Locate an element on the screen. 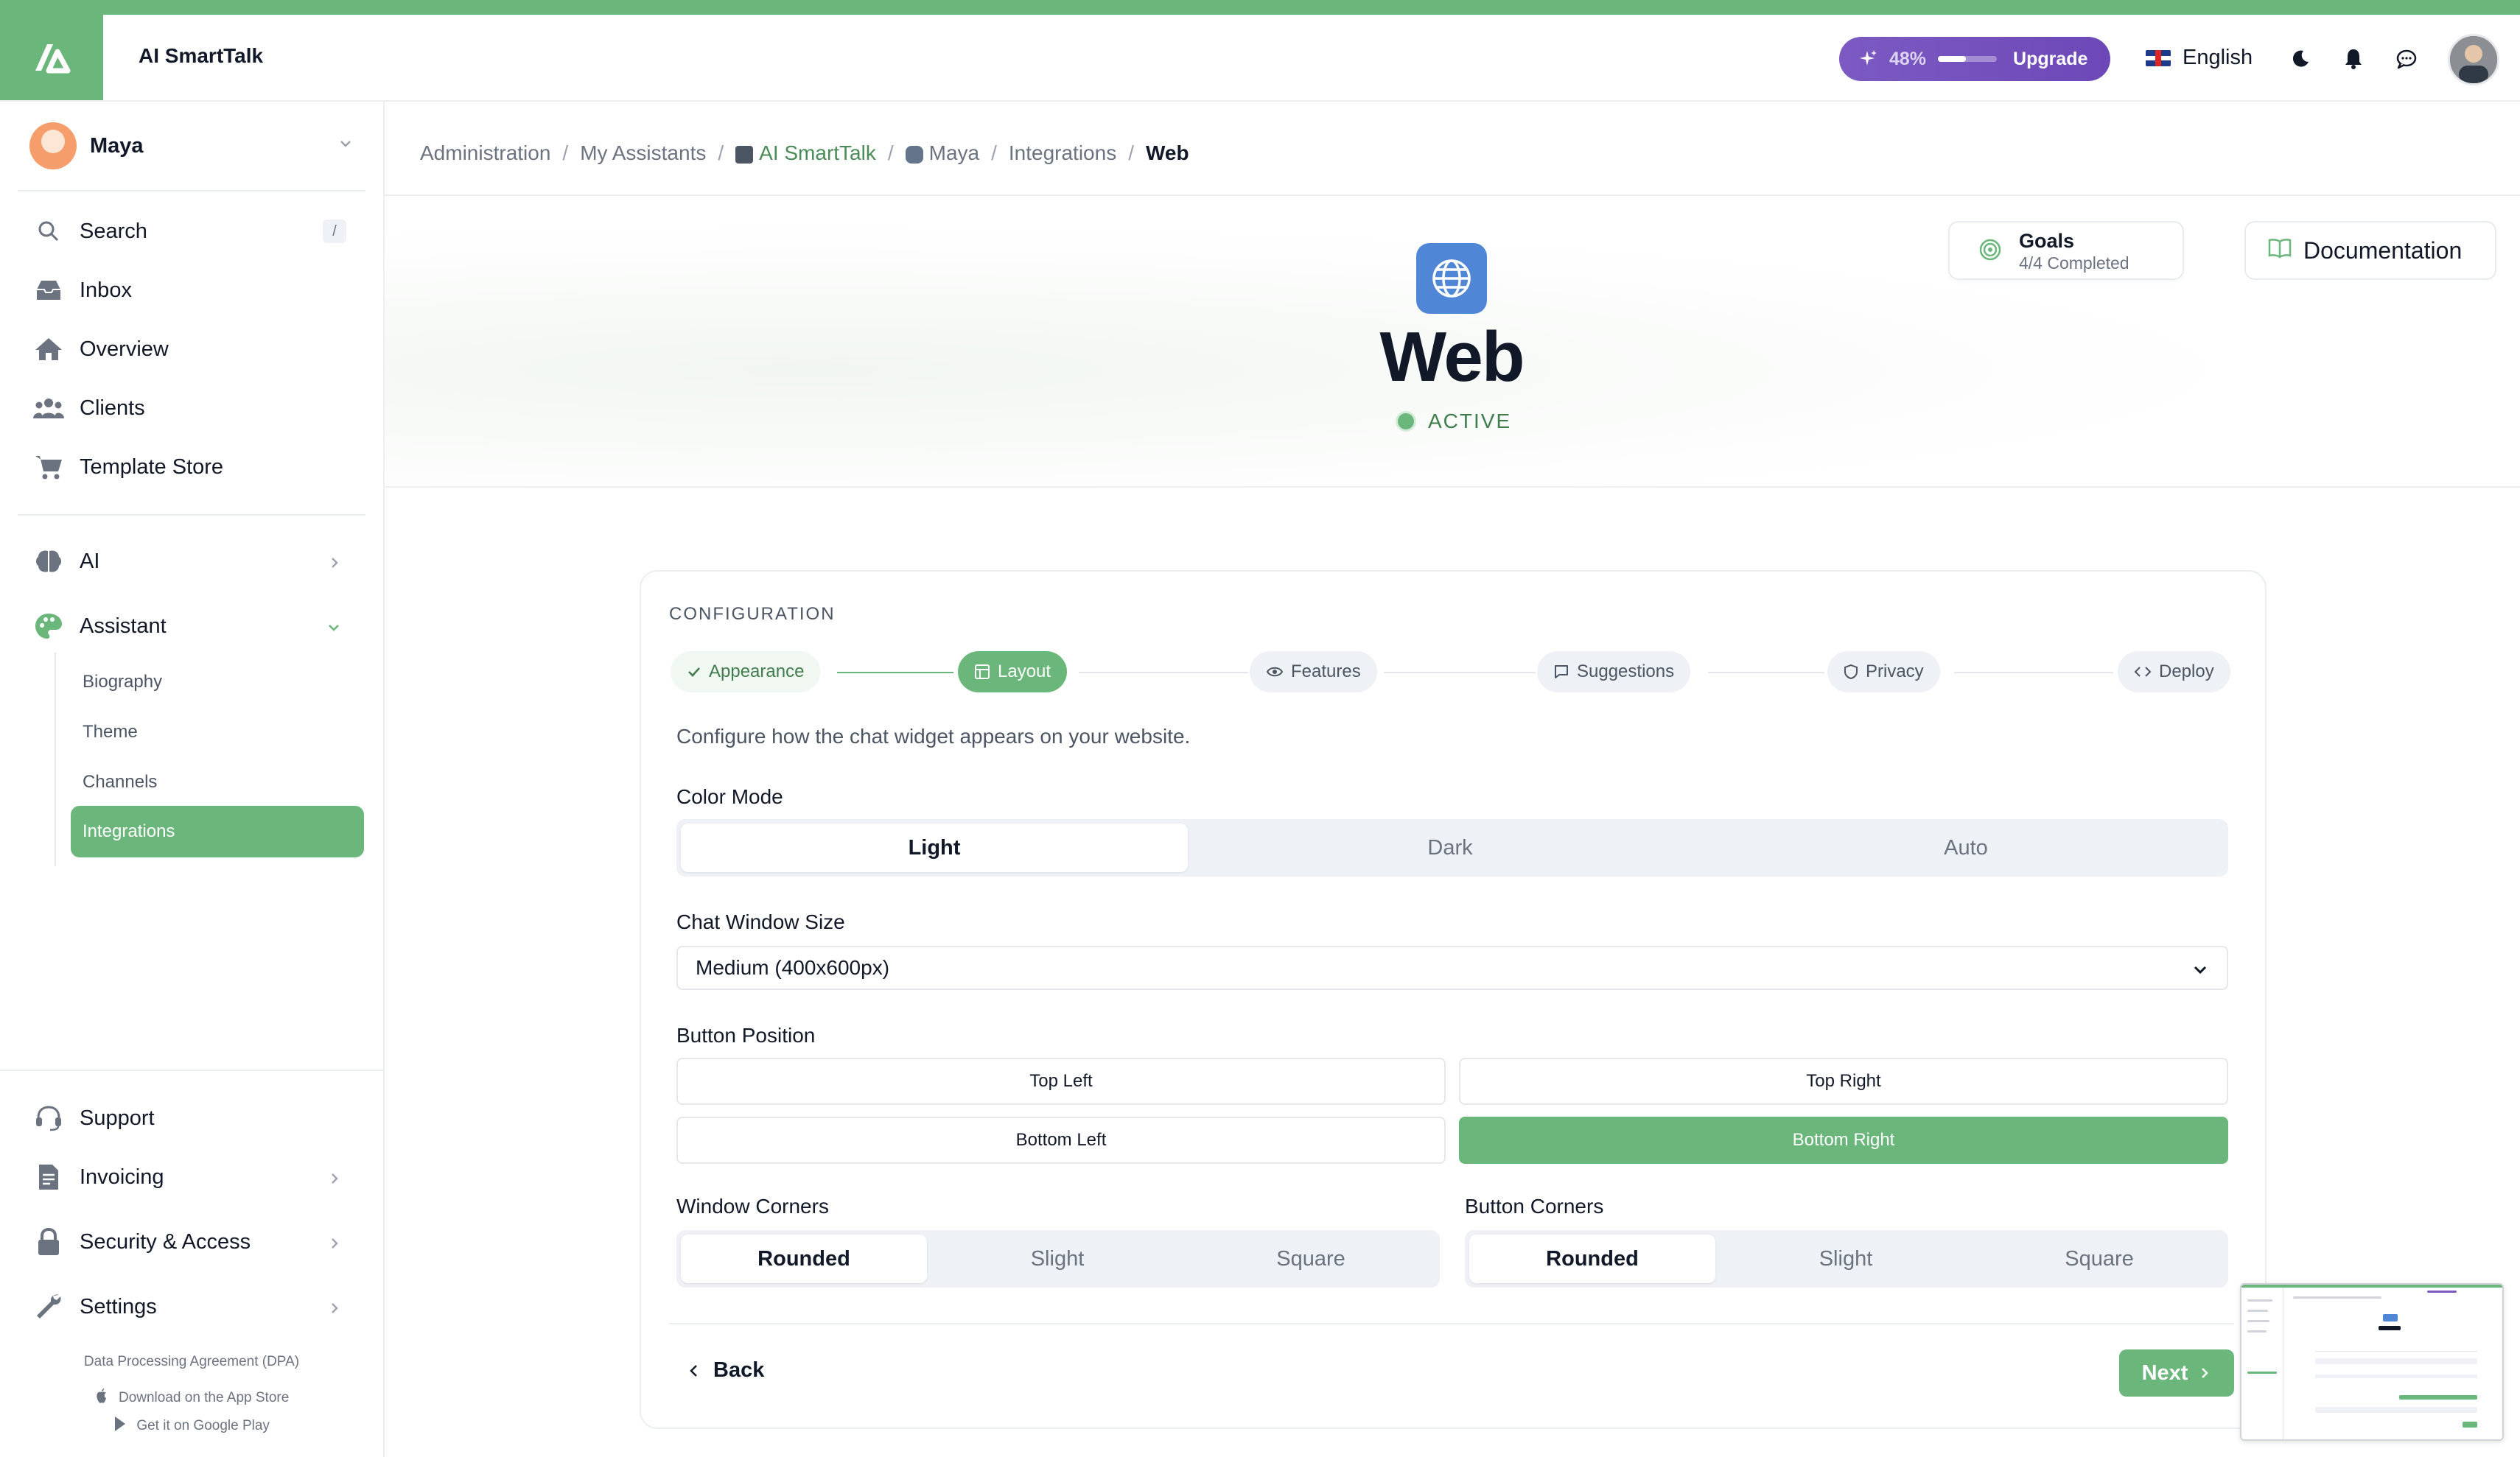  bell-icon is located at coordinates (2353, 59).